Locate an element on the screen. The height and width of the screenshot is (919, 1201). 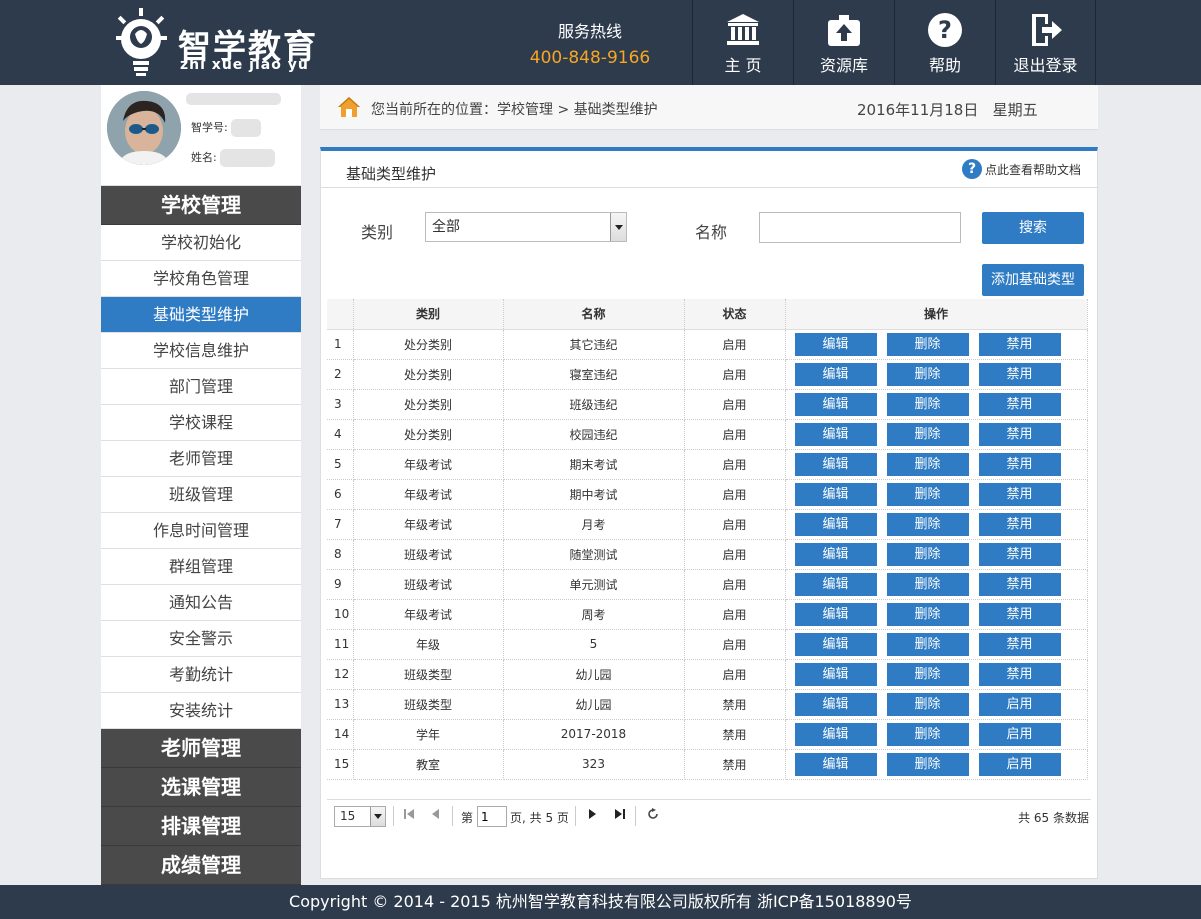
category-select: 全部 is located at coordinates (526, 227).